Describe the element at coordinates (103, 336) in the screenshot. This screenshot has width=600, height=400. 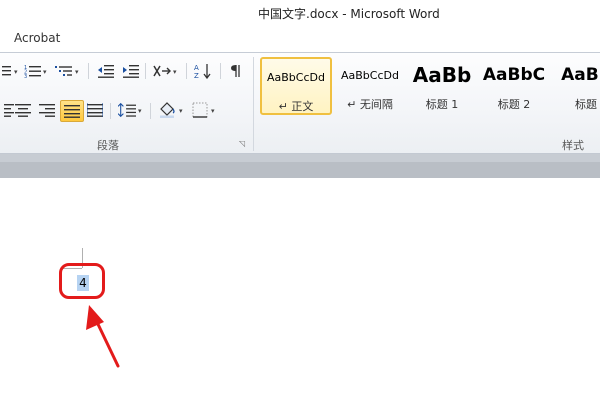
I see `annotation-arrow` at that location.